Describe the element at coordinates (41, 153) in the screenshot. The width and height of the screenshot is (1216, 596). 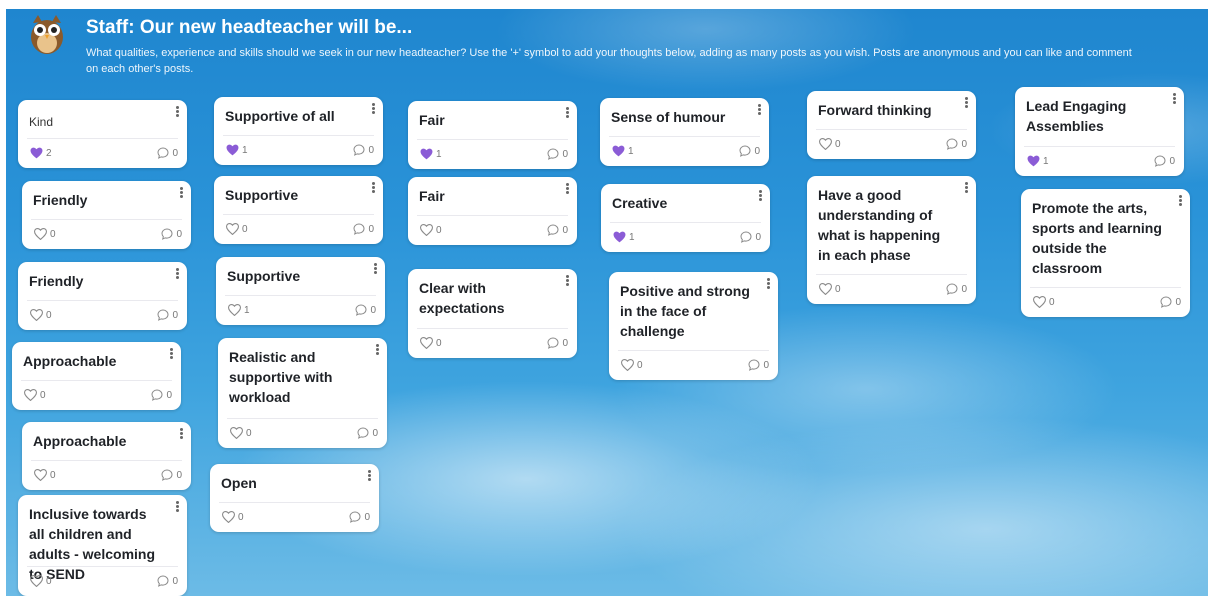
I see `like-button: 2` at that location.